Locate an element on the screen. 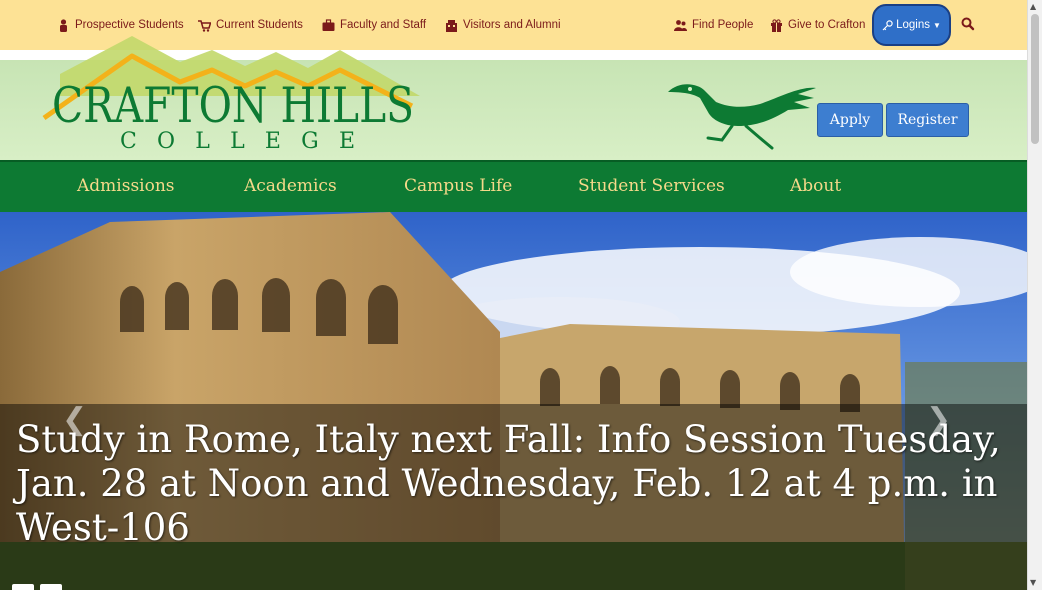 This screenshot has width=1042, height=590. link-visitors-alumni: Visitors and Alumni is located at coordinates (503, 25).